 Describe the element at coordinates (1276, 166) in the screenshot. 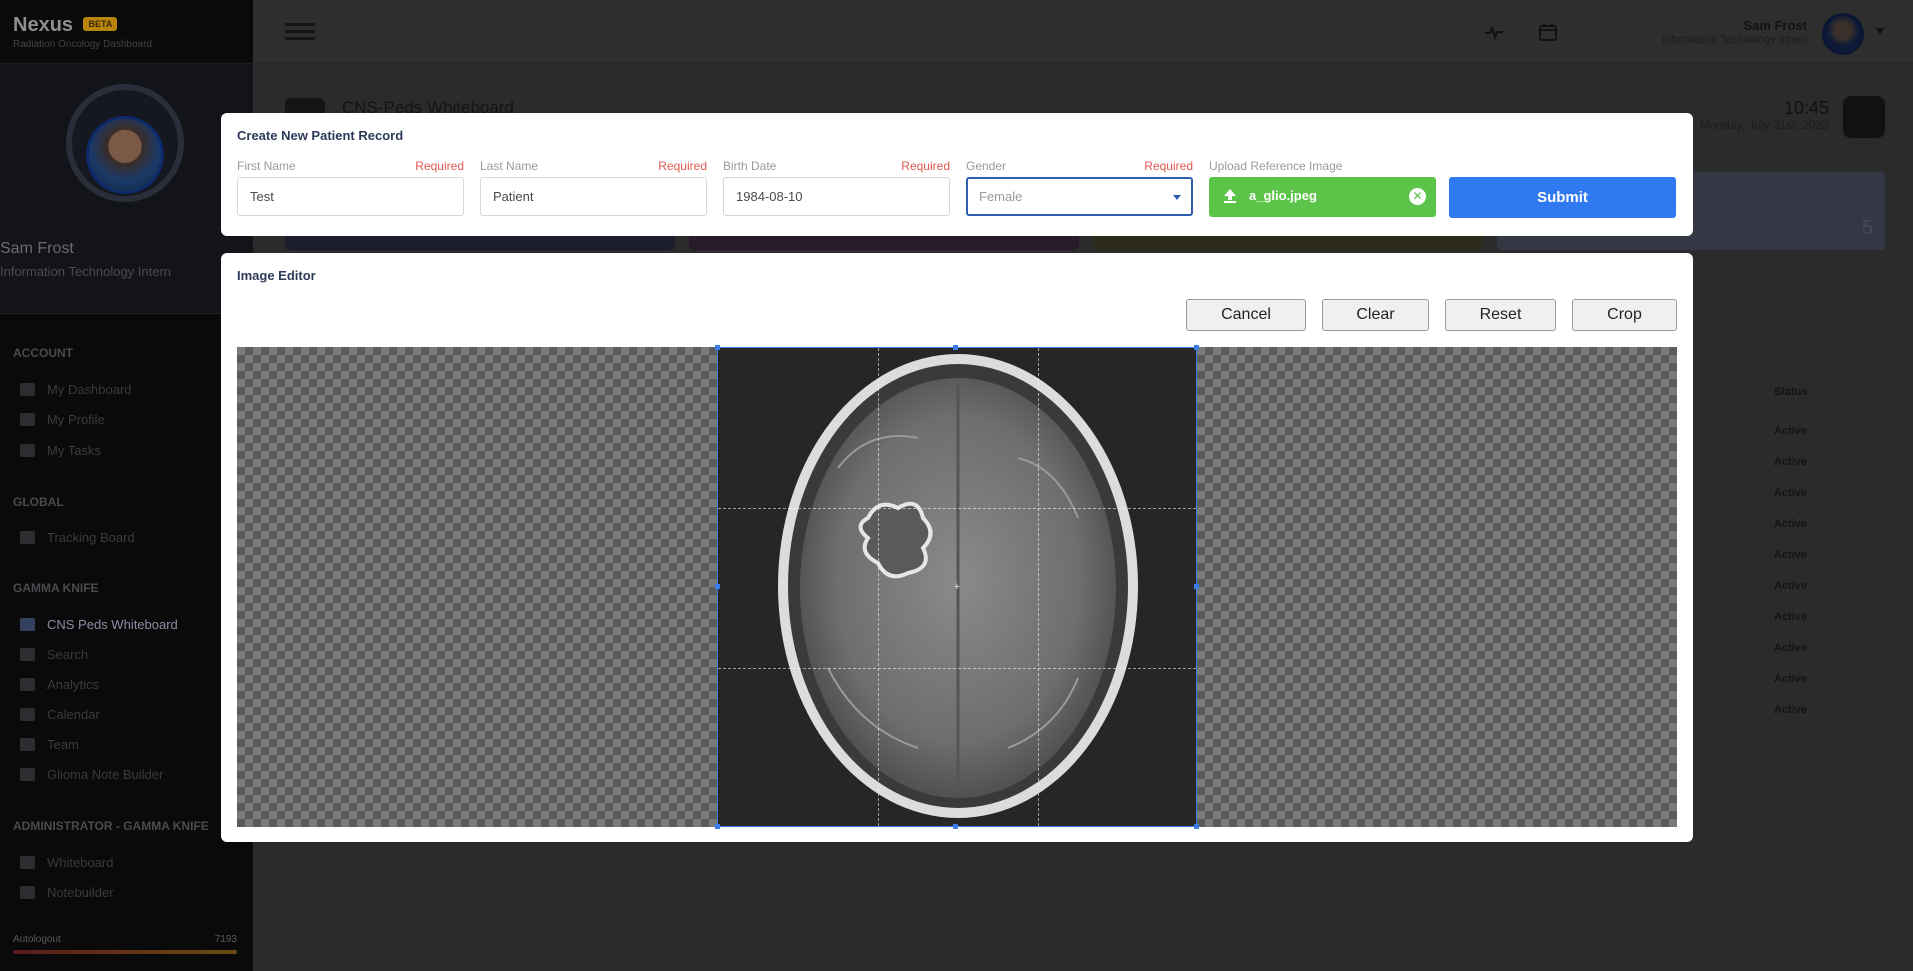

I see `field-label: Upload Reference Image` at that location.